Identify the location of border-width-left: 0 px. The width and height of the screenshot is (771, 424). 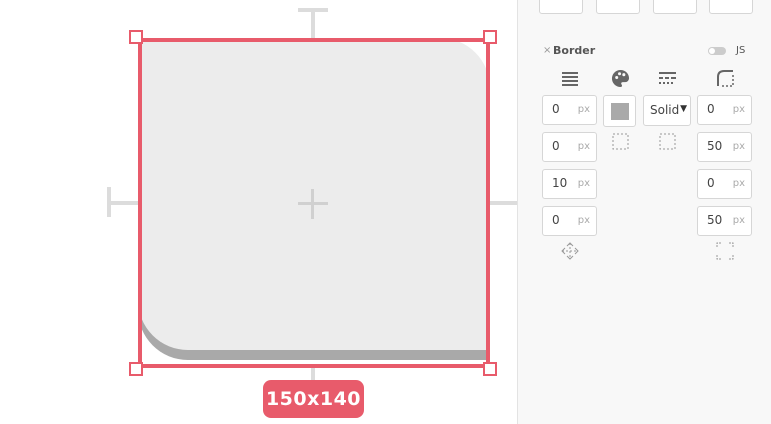
(569, 221).